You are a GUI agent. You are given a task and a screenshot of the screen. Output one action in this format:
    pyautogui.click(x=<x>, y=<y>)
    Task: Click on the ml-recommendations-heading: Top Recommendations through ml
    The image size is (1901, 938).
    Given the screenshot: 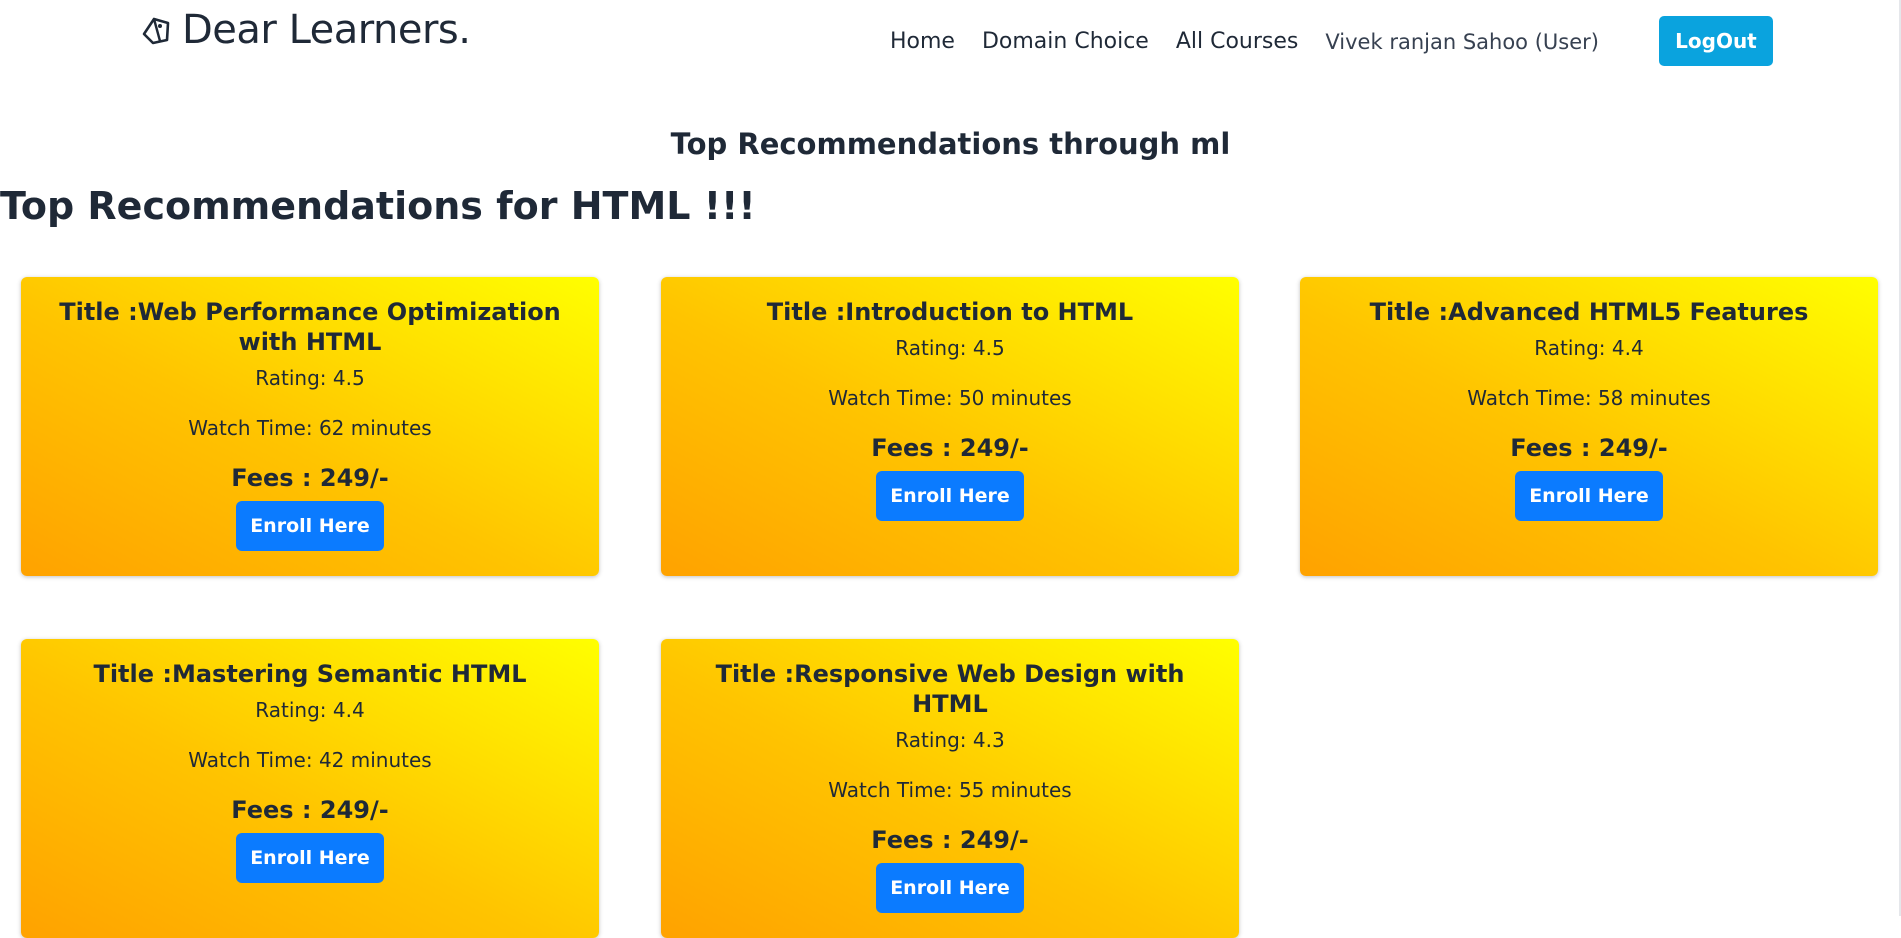 What is the action you would take?
    pyautogui.click(x=950, y=144)
    